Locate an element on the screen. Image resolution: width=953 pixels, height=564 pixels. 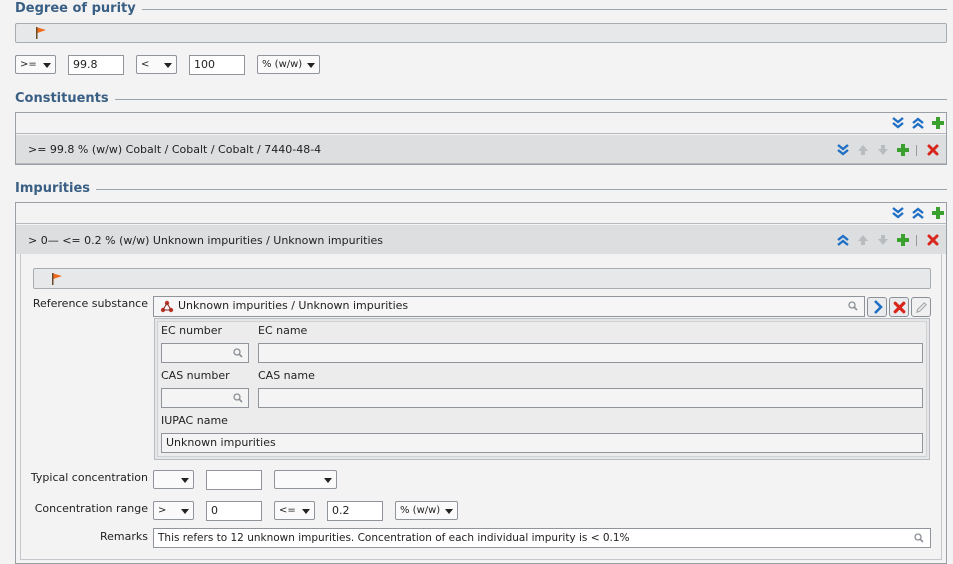
impurity-flag-bar is located at coordinates (482, 278).